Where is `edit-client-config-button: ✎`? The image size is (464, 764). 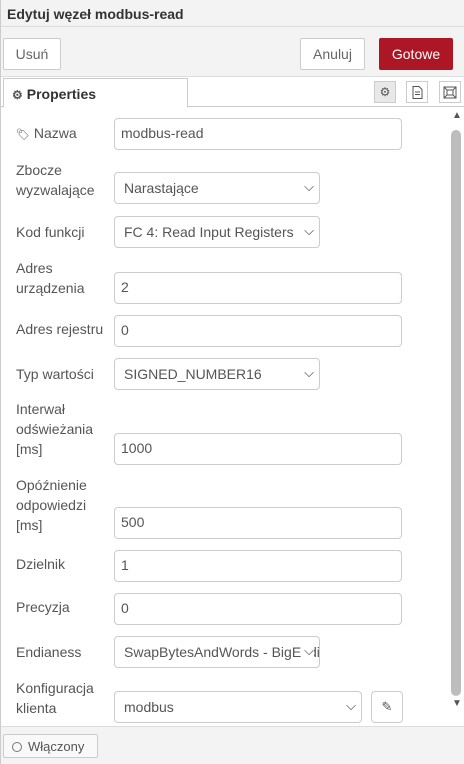
edit-client-config-button: ✎ is located at coordinates (387, 707).